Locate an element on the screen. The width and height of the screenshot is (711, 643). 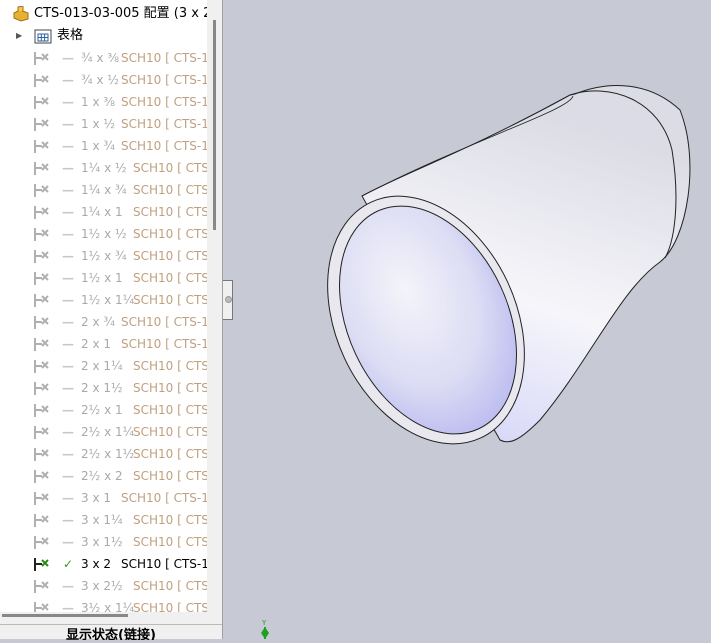
config-item: — 2 x 1¼ SCH10 [ CTS-1 is located at coordinates (103, 366).